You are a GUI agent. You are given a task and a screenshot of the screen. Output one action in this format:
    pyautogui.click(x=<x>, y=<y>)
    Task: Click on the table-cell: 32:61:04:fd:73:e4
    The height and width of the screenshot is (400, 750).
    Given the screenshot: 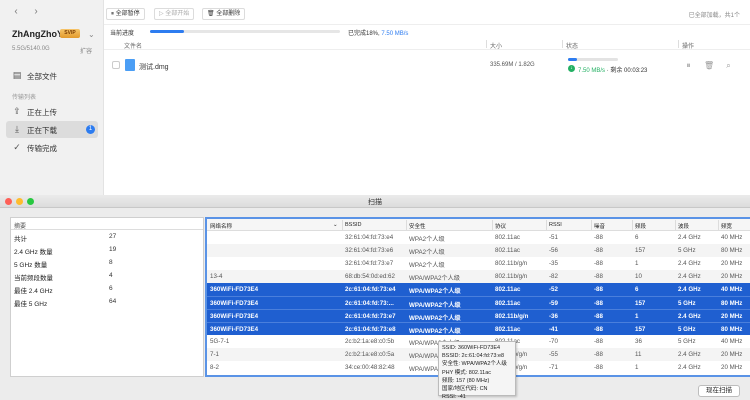 What is the action you would take?
    pyautogui.click(x=369, y=237)
    